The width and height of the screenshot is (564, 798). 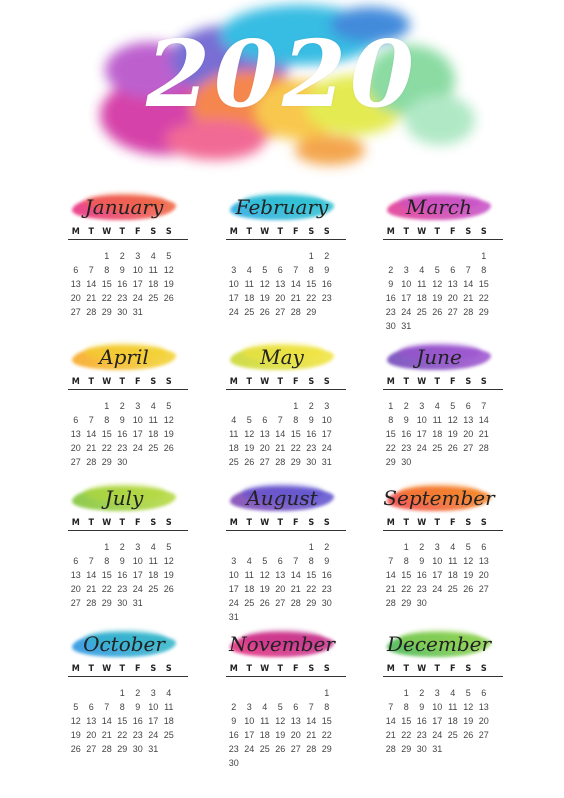 What do you see at coordinates (153, 721) in the screenshot?
I see `day-number: 17` at bounding box center [153, 721].